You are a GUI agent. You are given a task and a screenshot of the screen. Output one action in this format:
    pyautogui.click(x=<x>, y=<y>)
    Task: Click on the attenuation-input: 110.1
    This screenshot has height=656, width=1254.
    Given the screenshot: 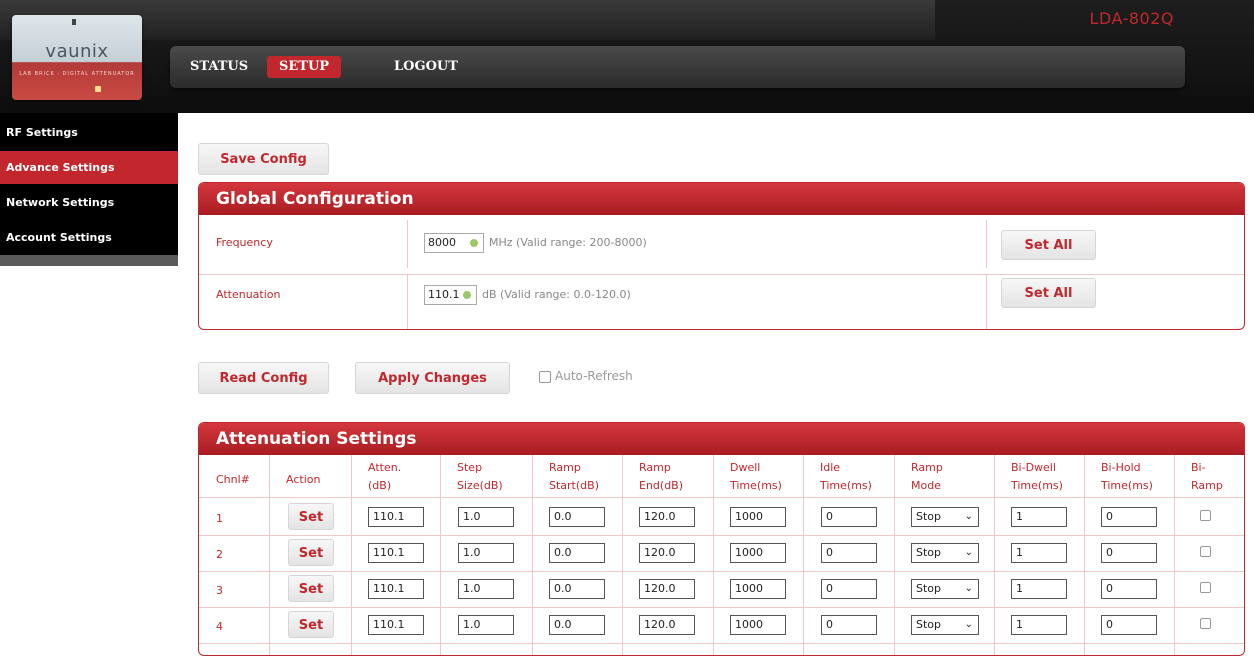 What is the action you would take?
    pyautogui.click(x=450, y=295)
    